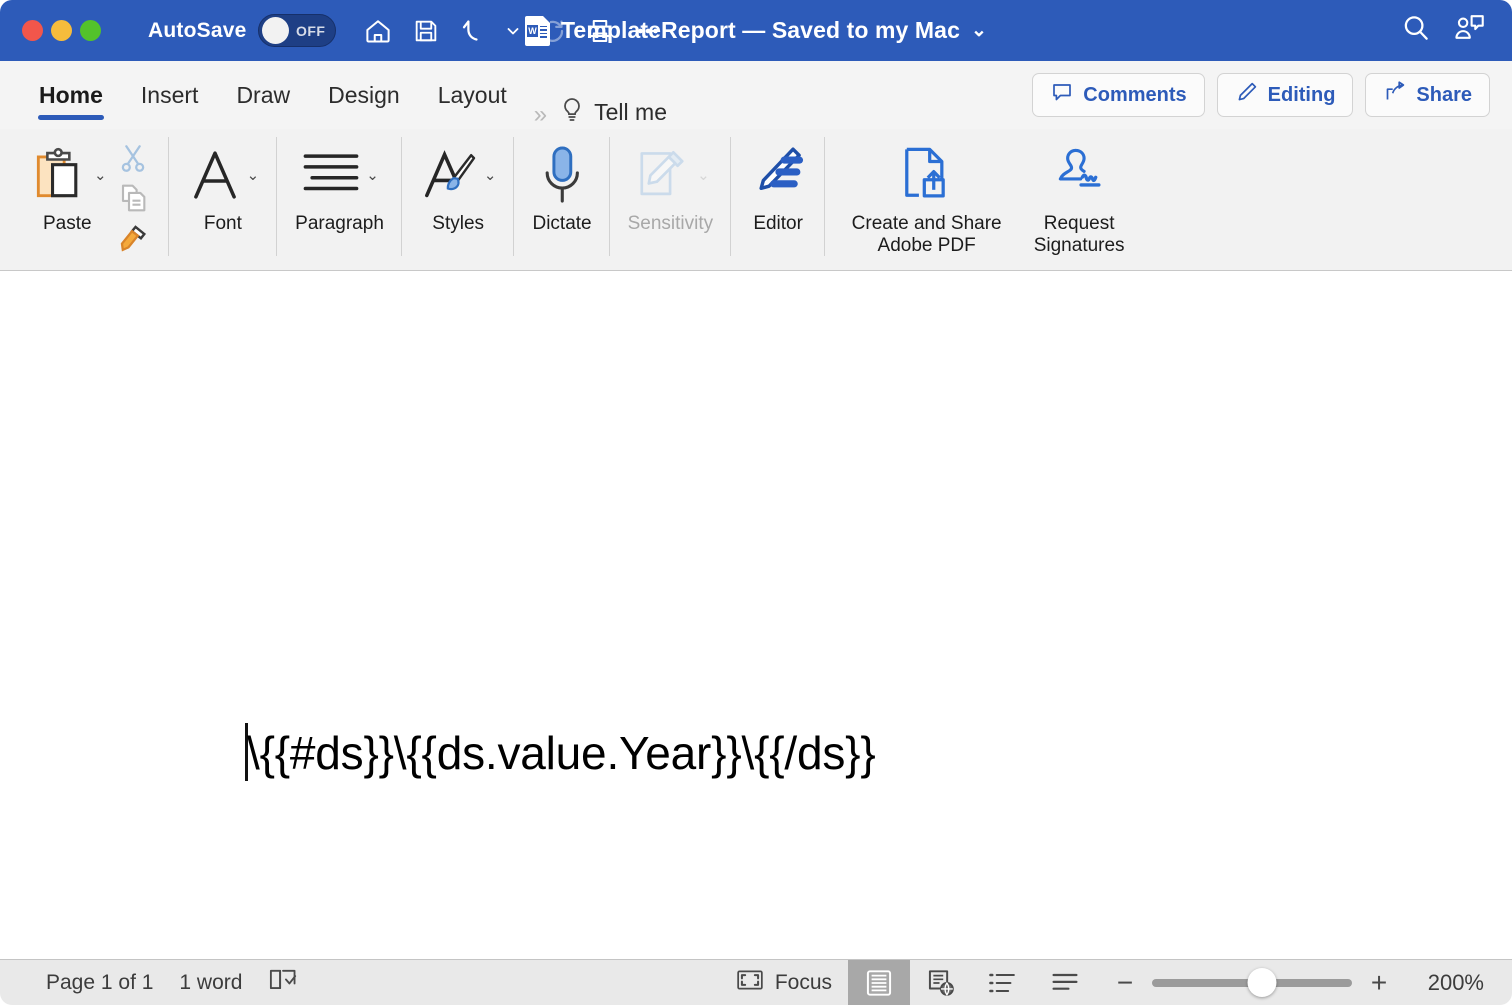 The height and width of the screenshot is (1005, 1512). I want to click on zoom-out-button: −, so click(1125, 982).